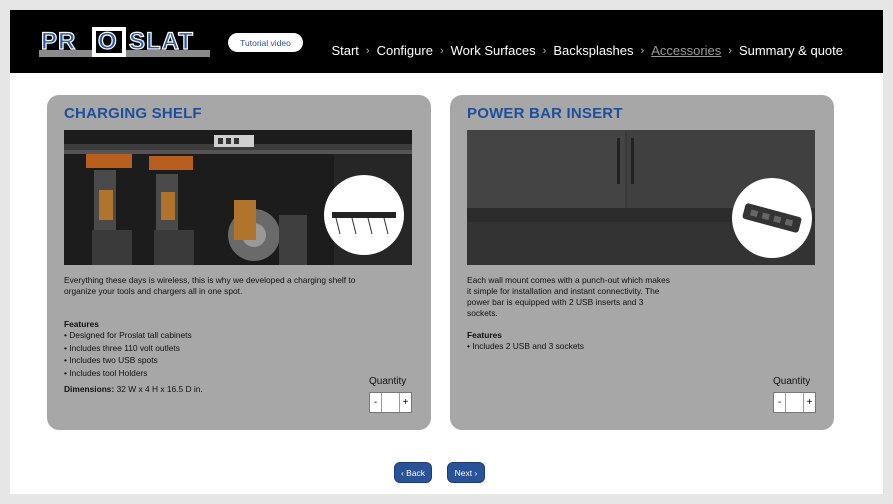  What do you see at coordinates (493, 50) in the screenshot?
I see `nav-step-work-surfaces: Work Surfaces` at bounding box center [493, 50].